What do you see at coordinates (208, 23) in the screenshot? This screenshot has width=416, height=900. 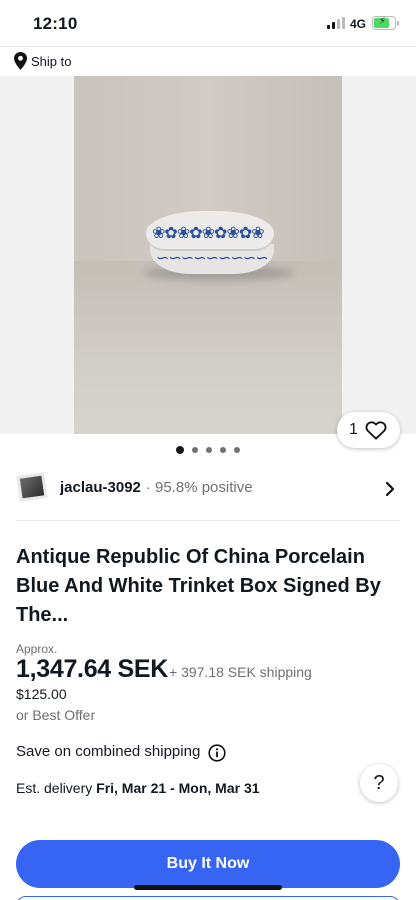 I see `status-bar: 12:10 4G ⚡` at bounding box center [208, 23].